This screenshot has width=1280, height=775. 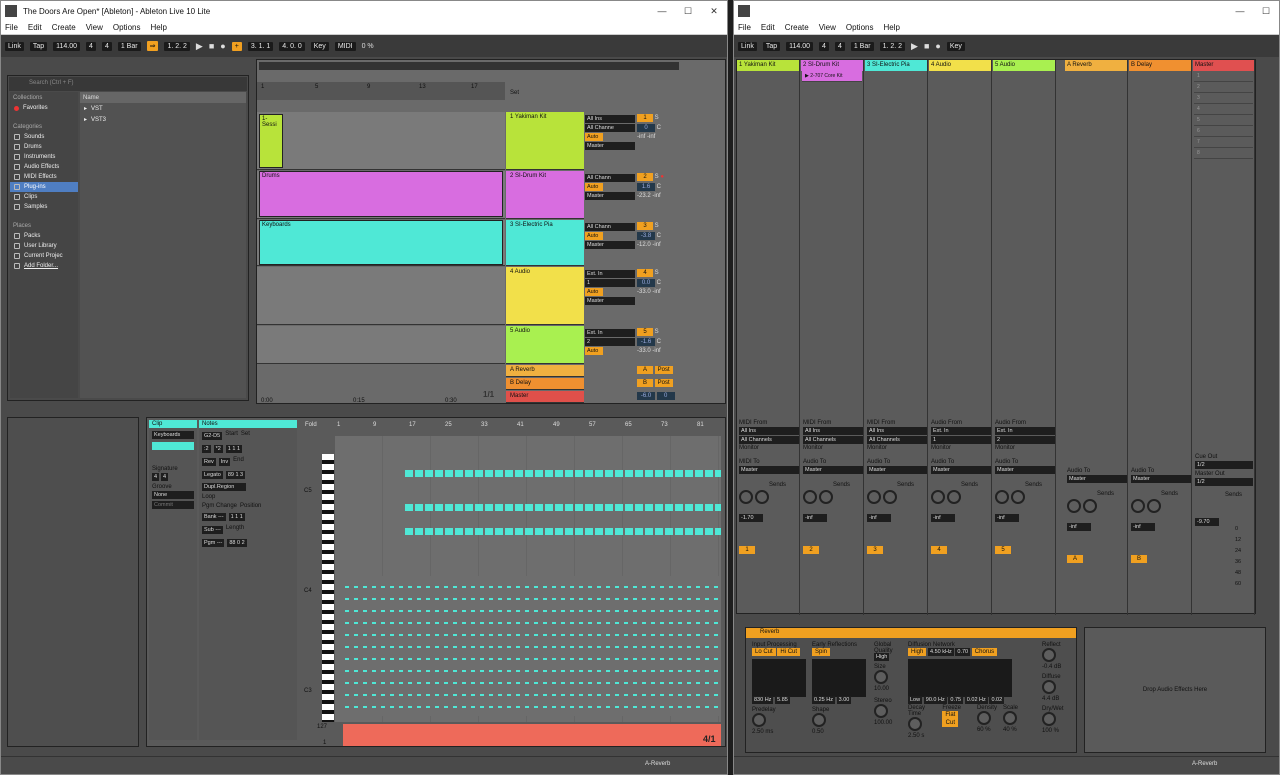 I want to click on lo-cut-freq: 830 Hz, so click(x=763, y=700).